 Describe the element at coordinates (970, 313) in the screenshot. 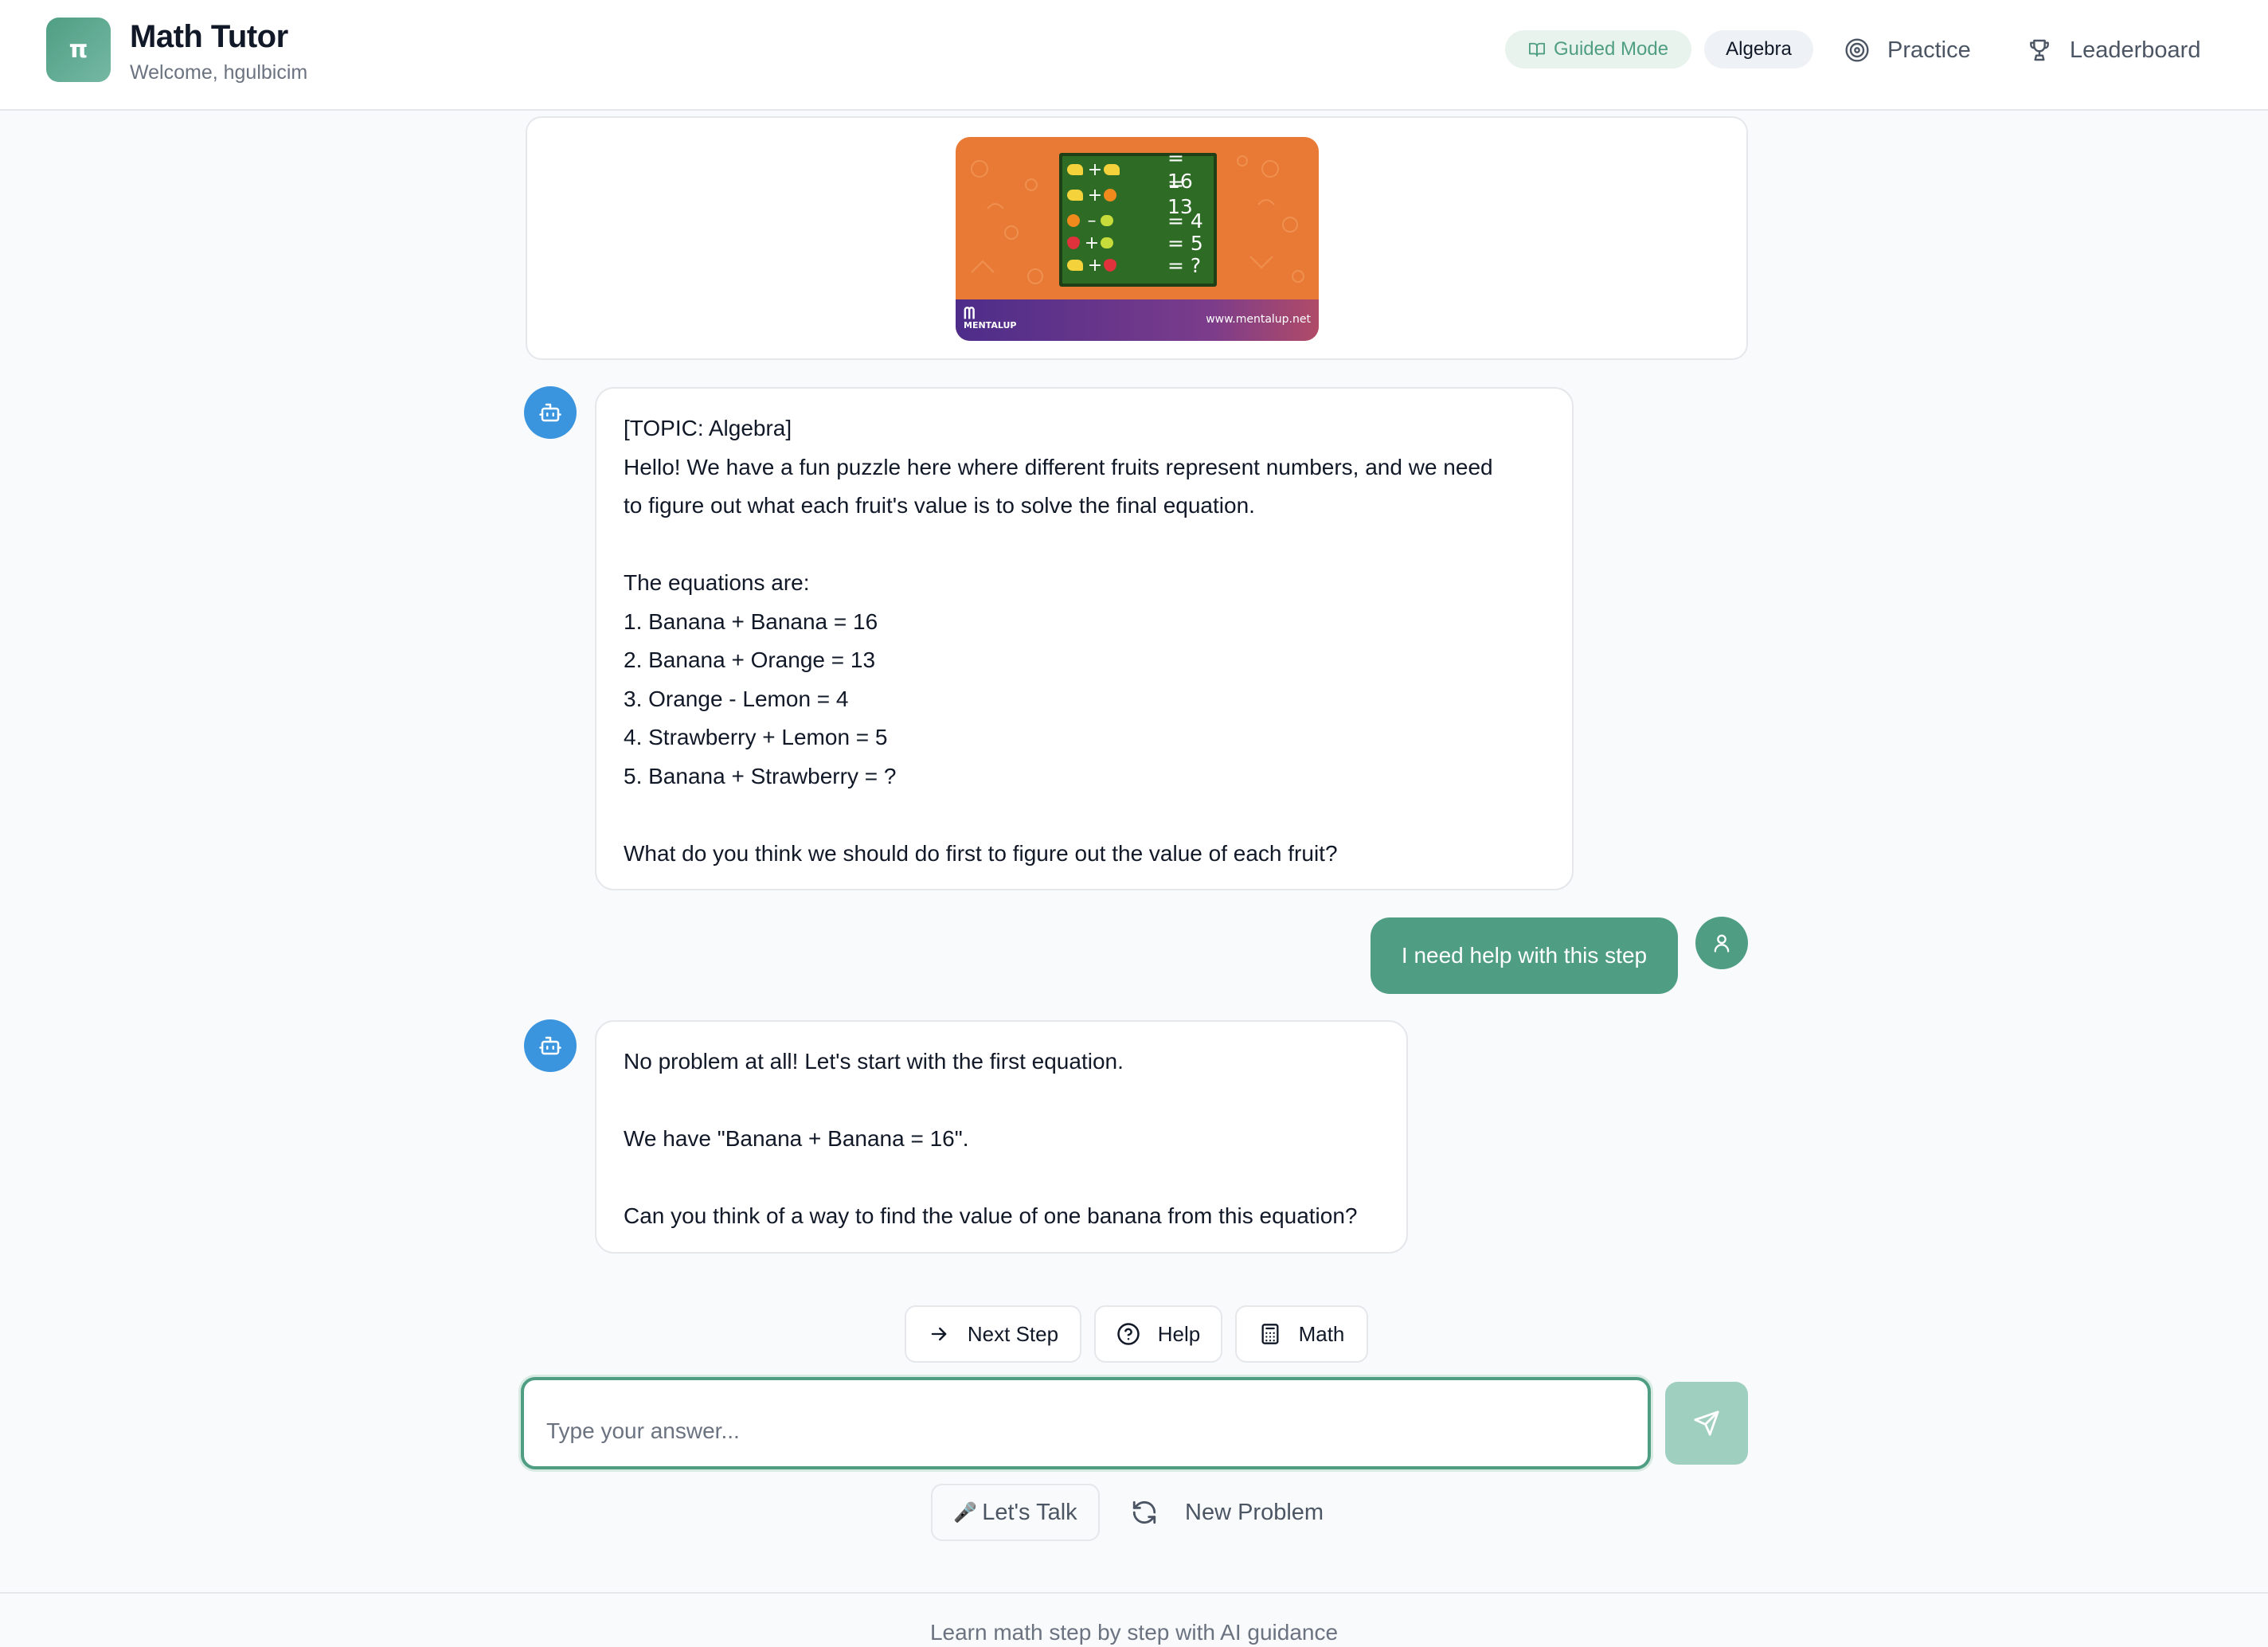

I see `mentalup-mark-icon: ᗰ` at that location.